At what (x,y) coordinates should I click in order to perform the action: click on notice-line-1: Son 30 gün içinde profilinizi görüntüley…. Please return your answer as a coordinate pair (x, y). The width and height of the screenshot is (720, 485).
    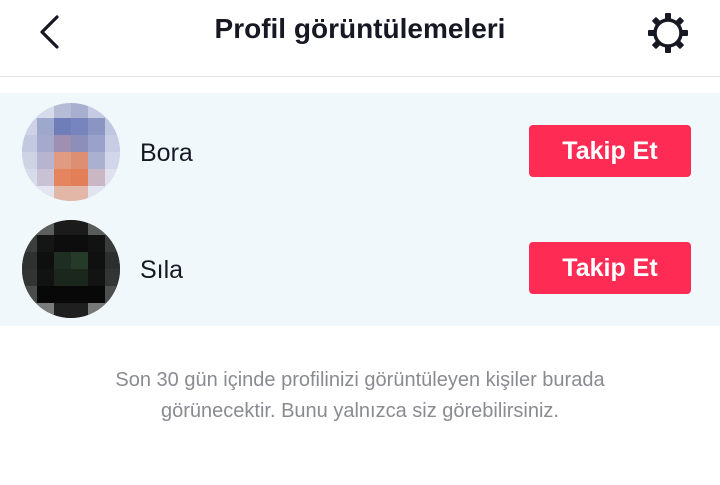
    Looking at the image, I should click on (360, 380).